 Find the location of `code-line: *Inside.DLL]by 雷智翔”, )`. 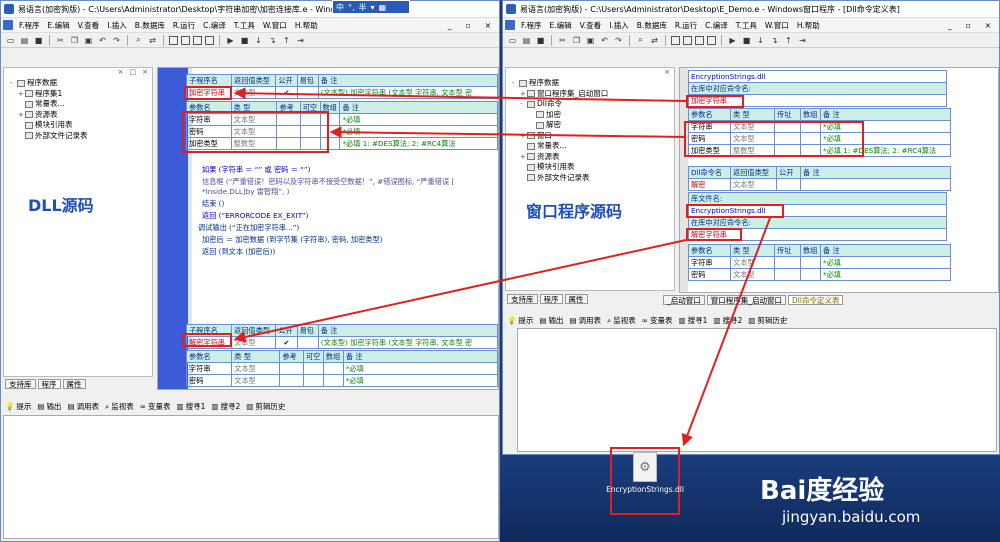

code-line: *Inside.DLL]by 雷智翔”, ) is located at coordinates (245, 192).